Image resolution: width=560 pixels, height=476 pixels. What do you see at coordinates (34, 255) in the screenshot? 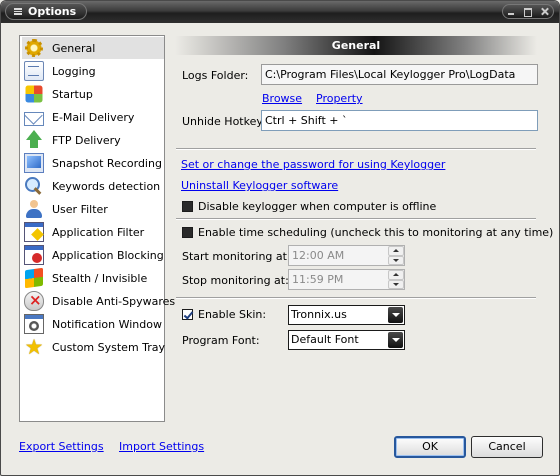
I see `app-block-icon` at bounding box center [34, 255].